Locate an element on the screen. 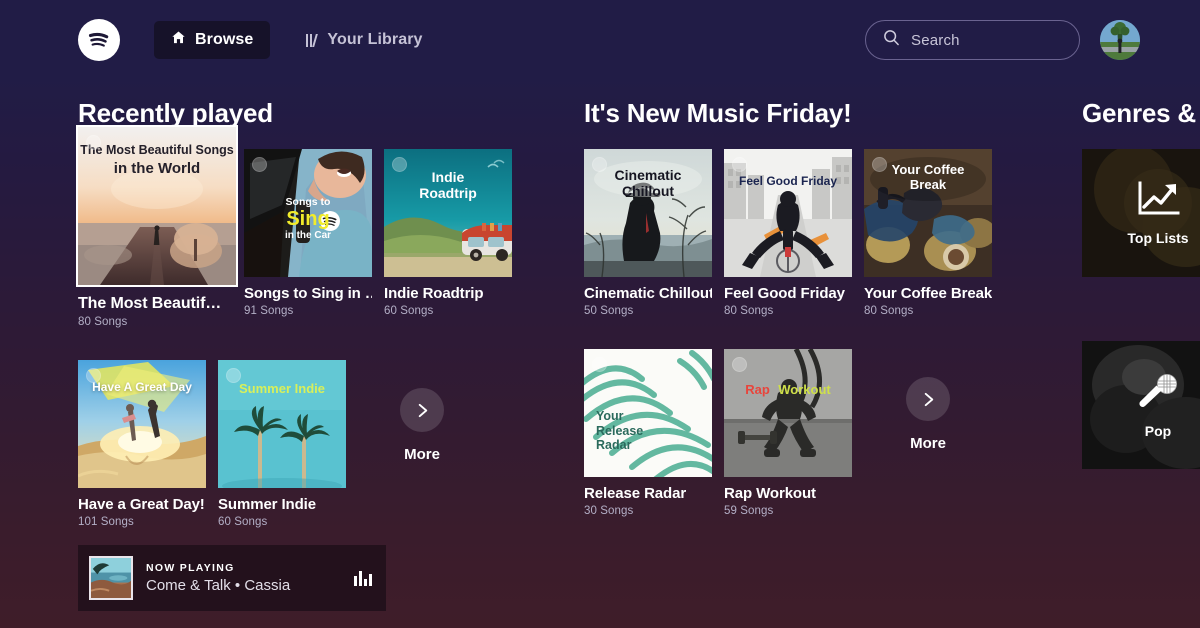  now-playing-label: NOW PLAYING is located at coordinates (190, 568).